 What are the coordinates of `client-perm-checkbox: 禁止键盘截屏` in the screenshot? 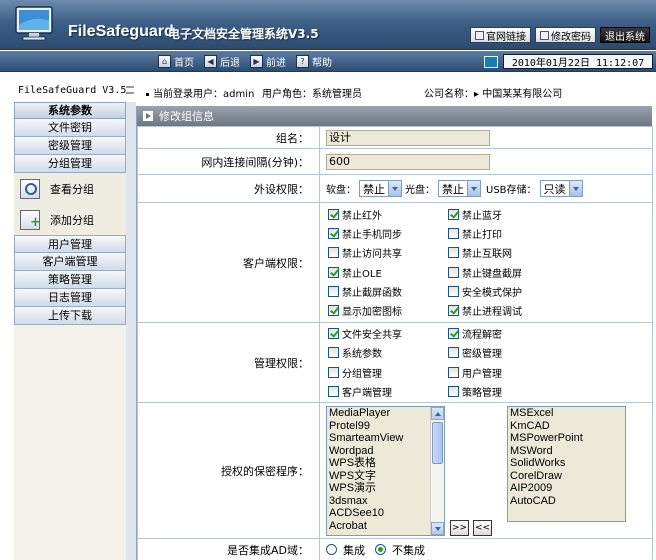 It's located at (508, 272).